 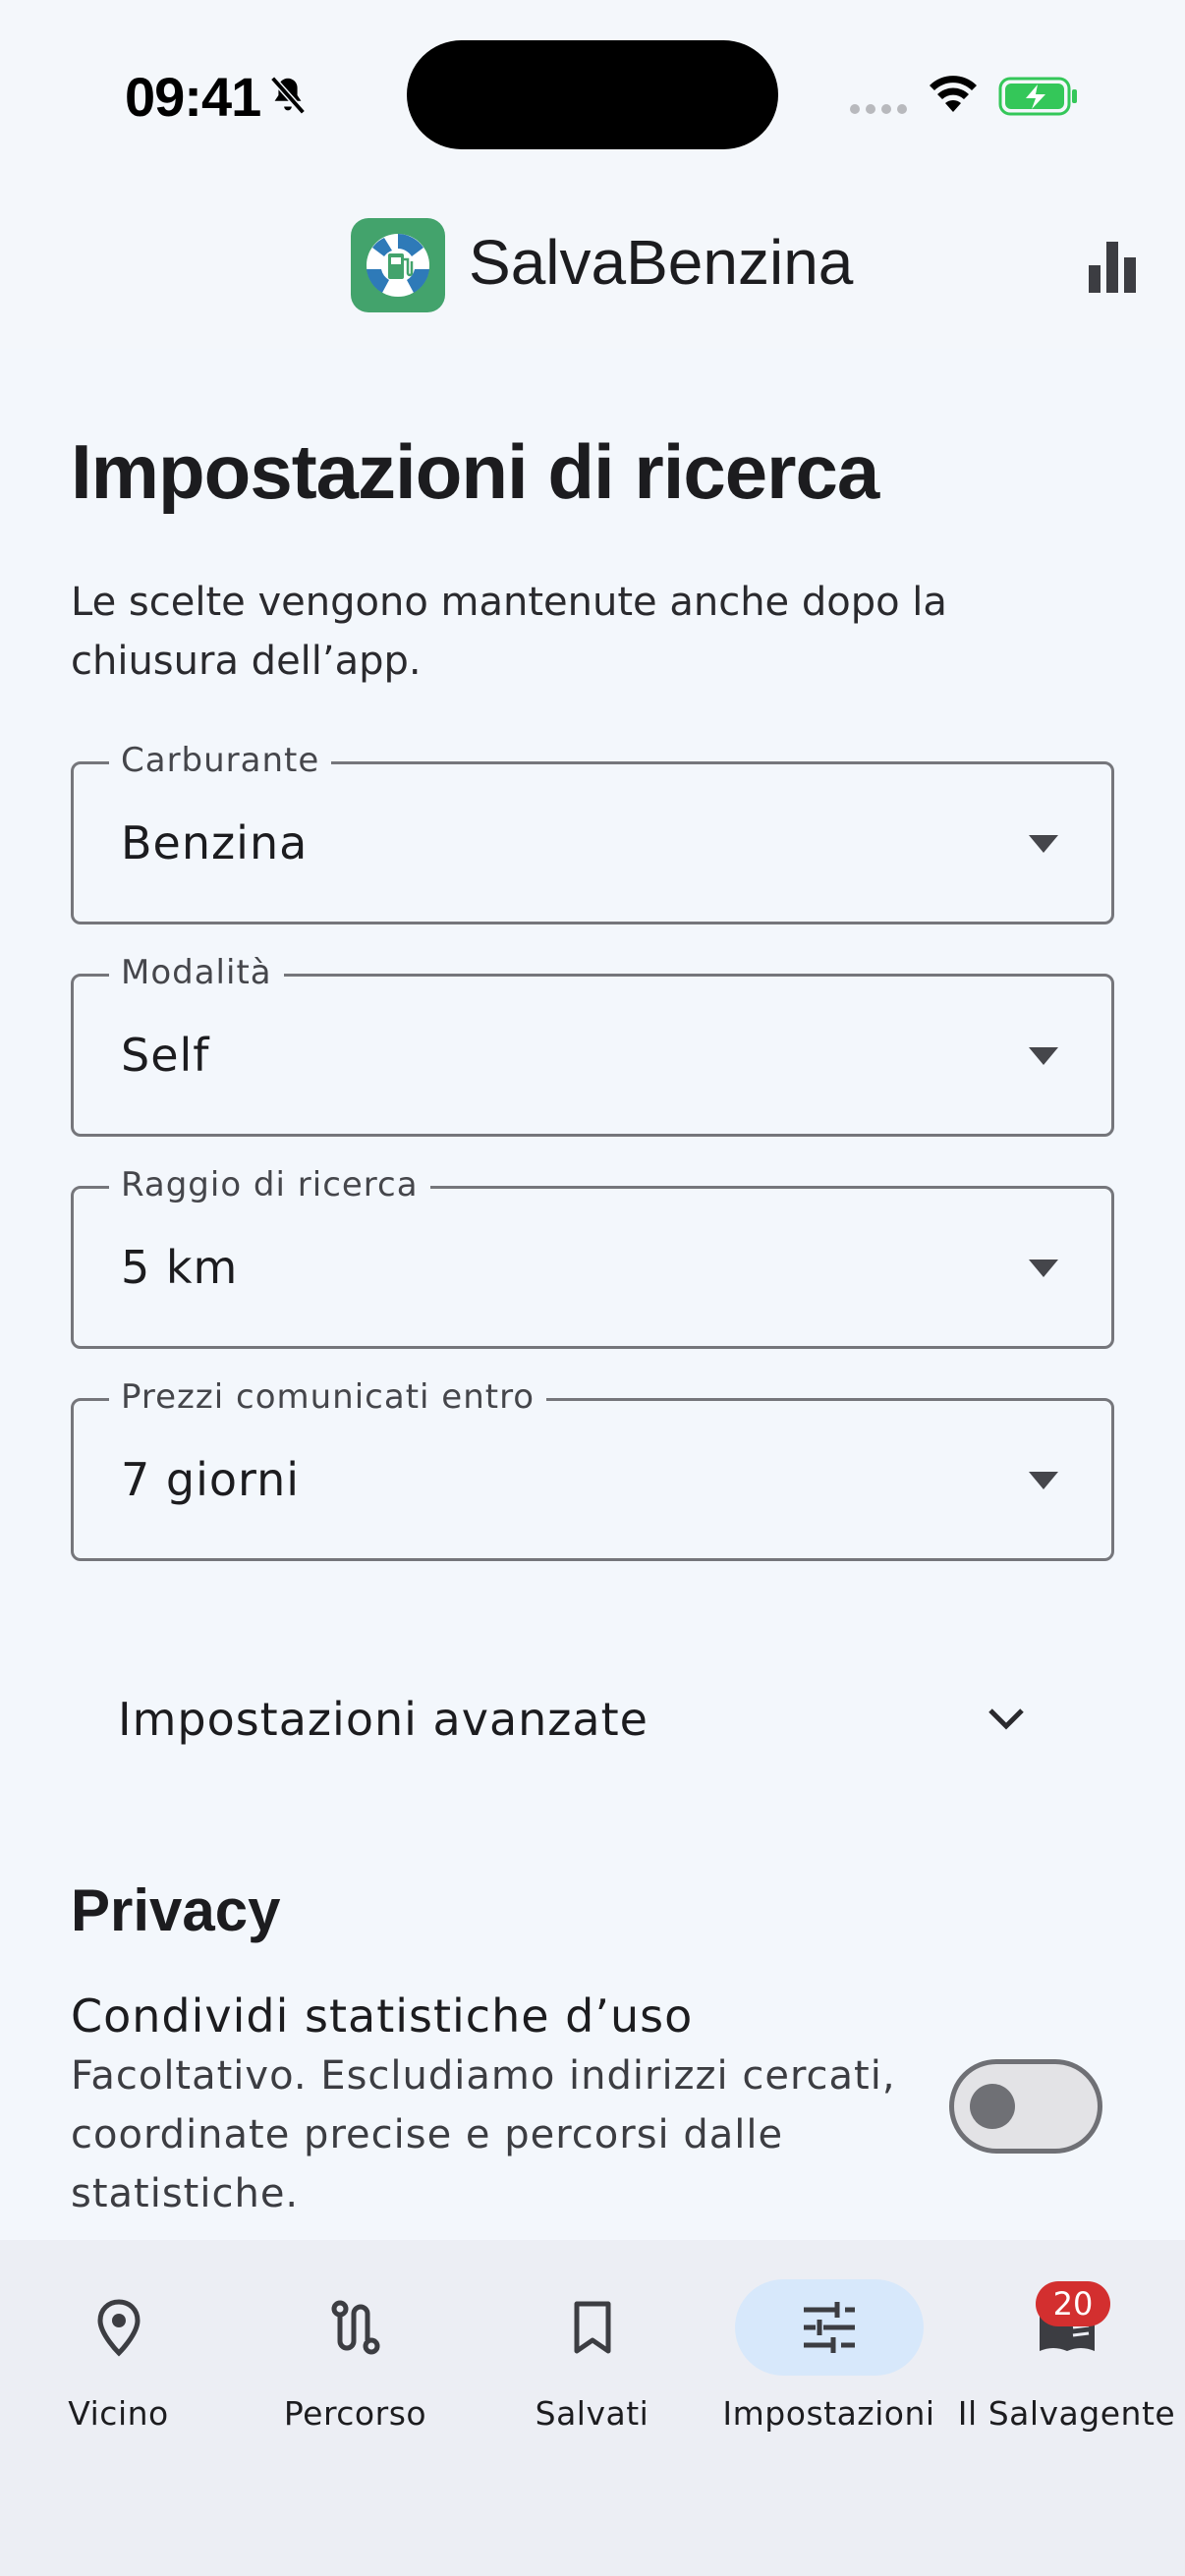 I want to click on silent-bell-icon, so click(x=288, y=95).